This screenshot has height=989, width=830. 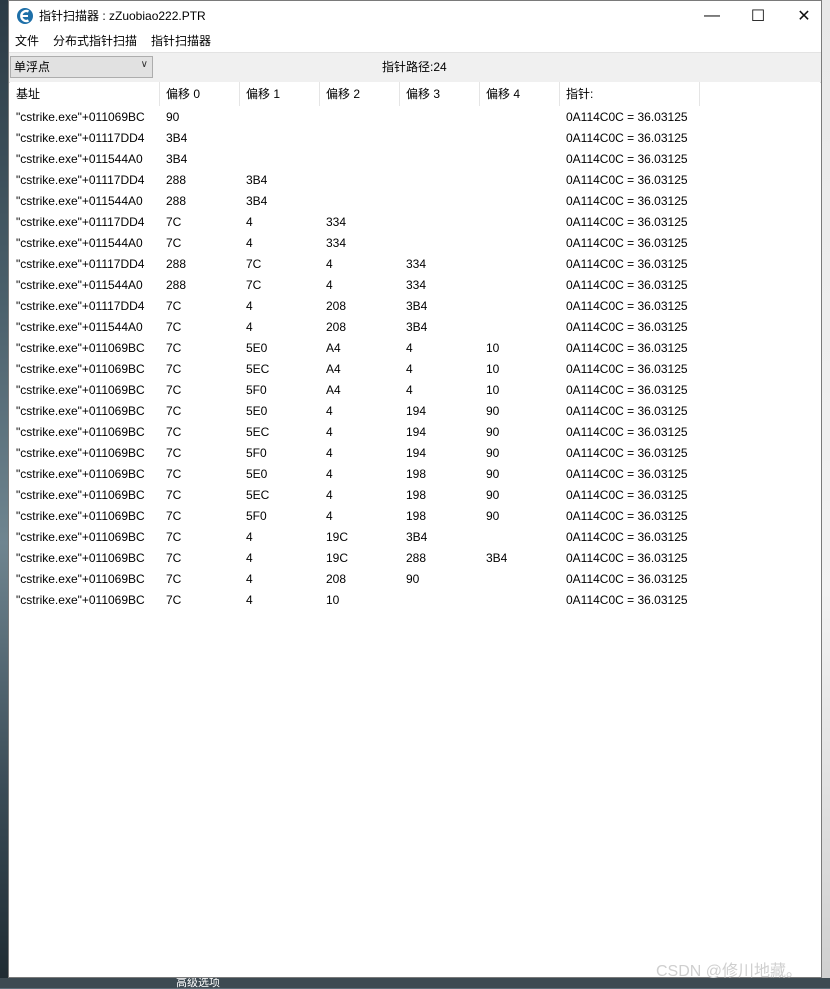 I want to click on menu-pointer-scanner: 指针扫描器, so click(x=181, y=41).